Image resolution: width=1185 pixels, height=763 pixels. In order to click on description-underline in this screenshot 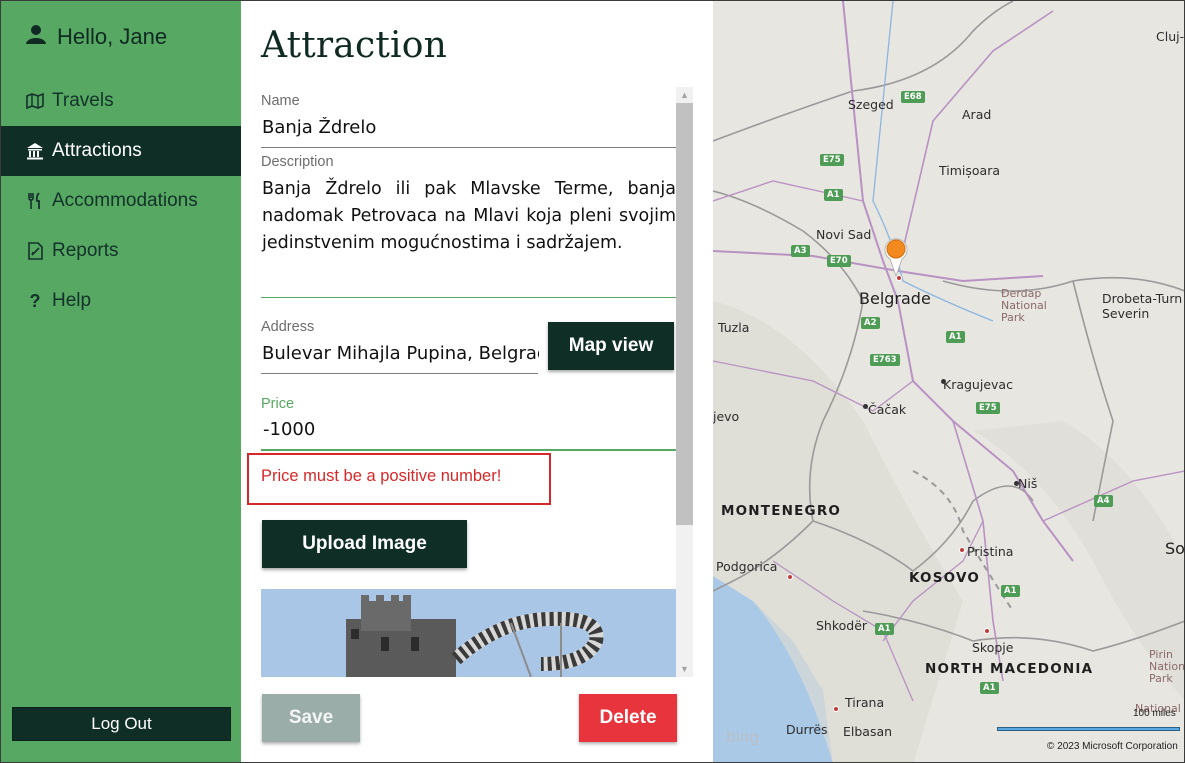, I will do `click(468, 297)`.